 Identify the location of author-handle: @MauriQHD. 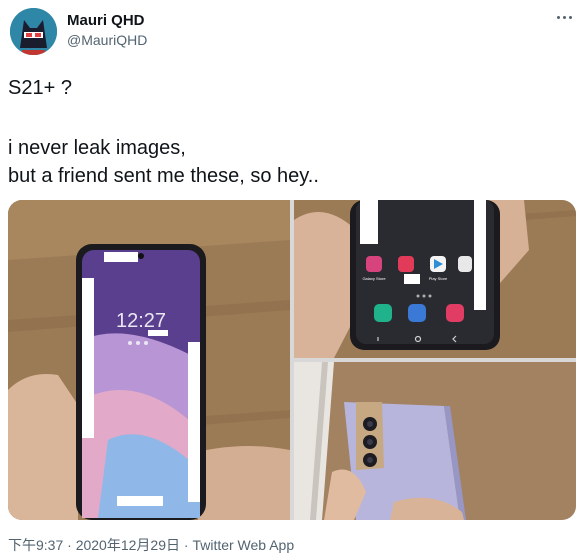
(107, 40).